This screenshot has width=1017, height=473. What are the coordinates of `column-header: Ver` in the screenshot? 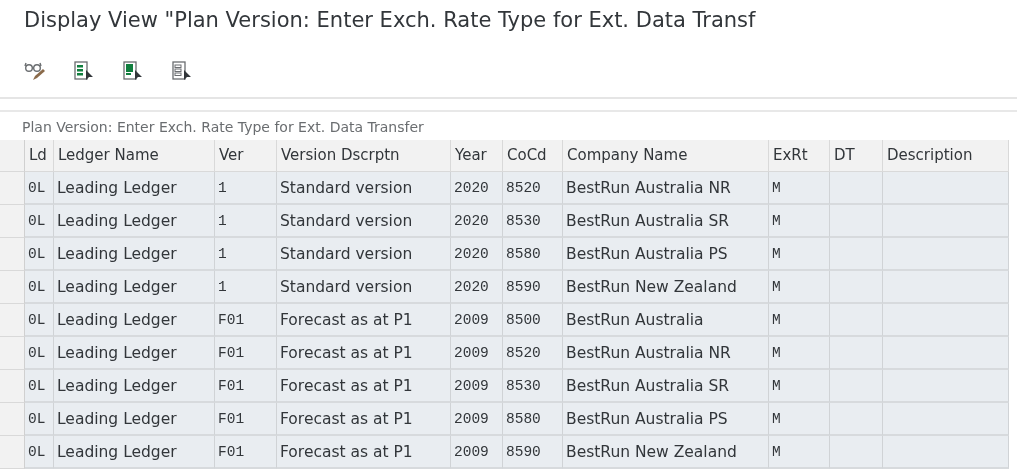 It's located at (246, 156).